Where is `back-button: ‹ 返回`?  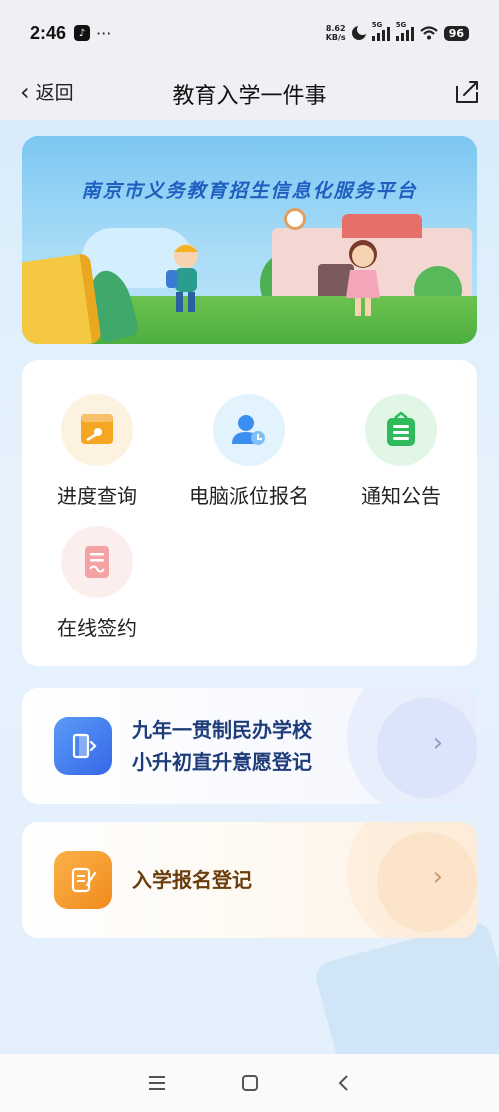 back-button: ‹ 返回 is located at coordinates (47, 91).